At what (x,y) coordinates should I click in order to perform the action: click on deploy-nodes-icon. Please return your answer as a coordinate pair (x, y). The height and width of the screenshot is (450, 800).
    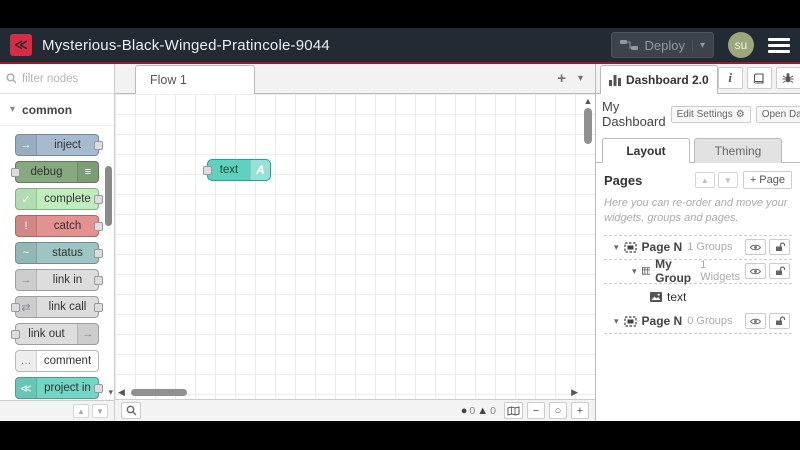
    Looking at the image, I should click on (628, 45).